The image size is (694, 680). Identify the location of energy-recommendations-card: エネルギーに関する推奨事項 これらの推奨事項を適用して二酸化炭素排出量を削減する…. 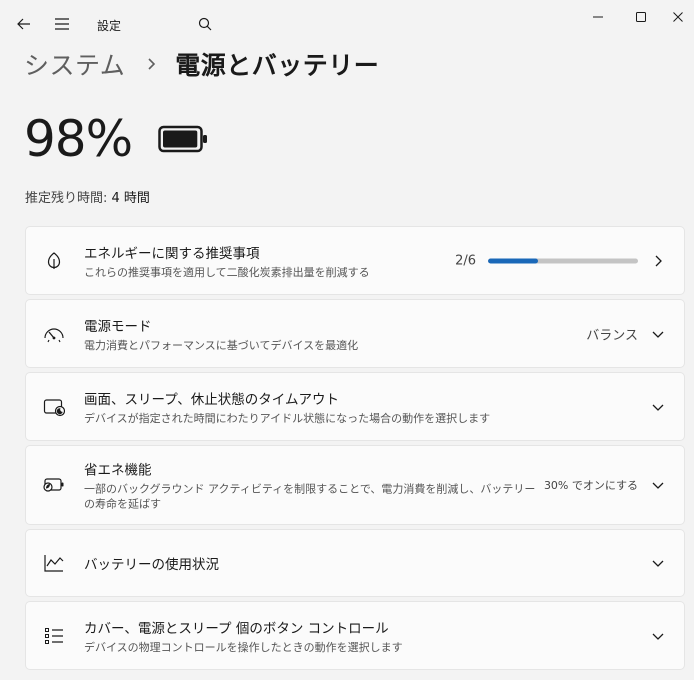
(355, 260).